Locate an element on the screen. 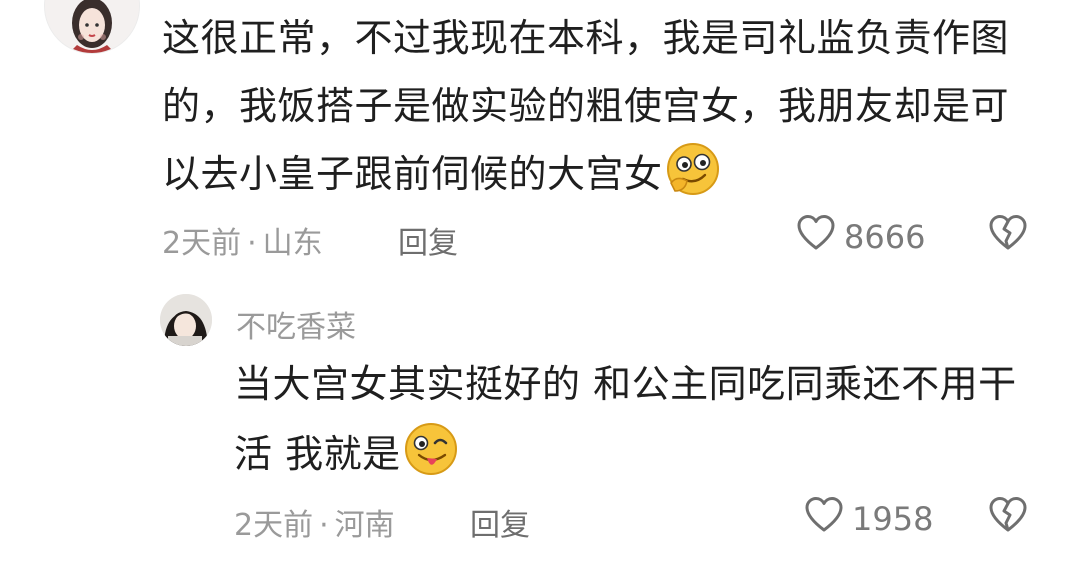  replier-username: 不吃香菜 is located at coordinates (296, 324).